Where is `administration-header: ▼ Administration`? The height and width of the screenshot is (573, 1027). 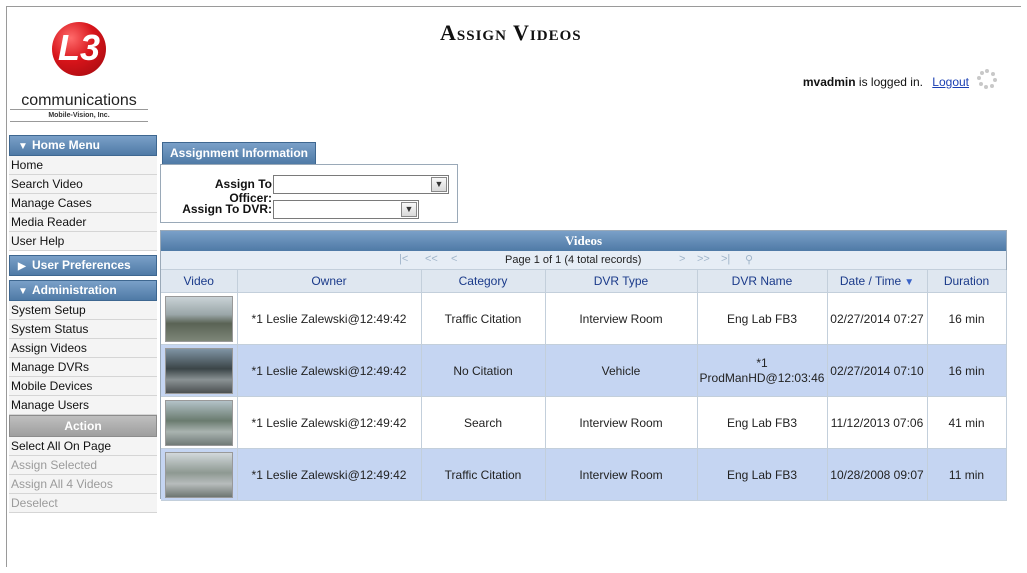
administration-header: ▼ Administration is located at coordinates (83, 290).